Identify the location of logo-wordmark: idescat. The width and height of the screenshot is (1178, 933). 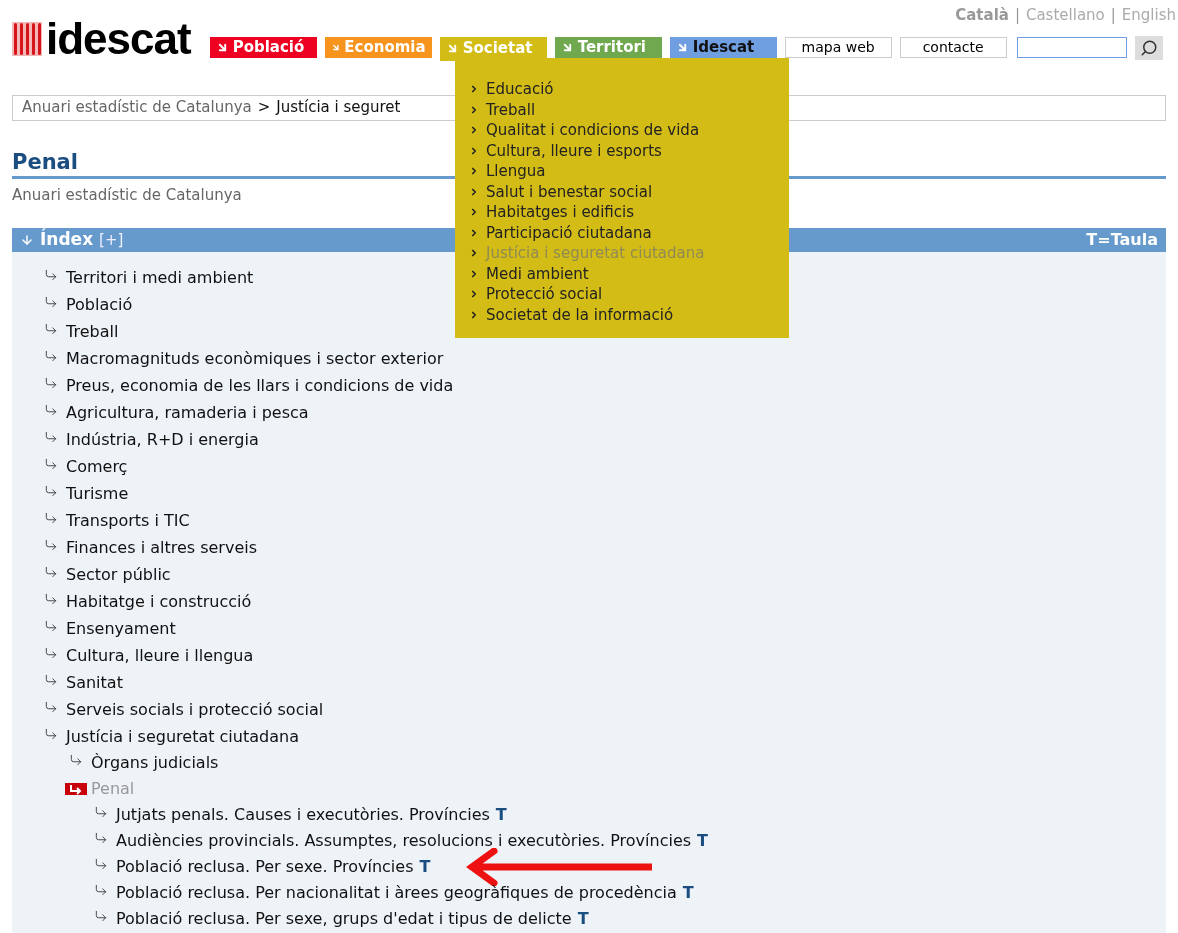
(118, 38).